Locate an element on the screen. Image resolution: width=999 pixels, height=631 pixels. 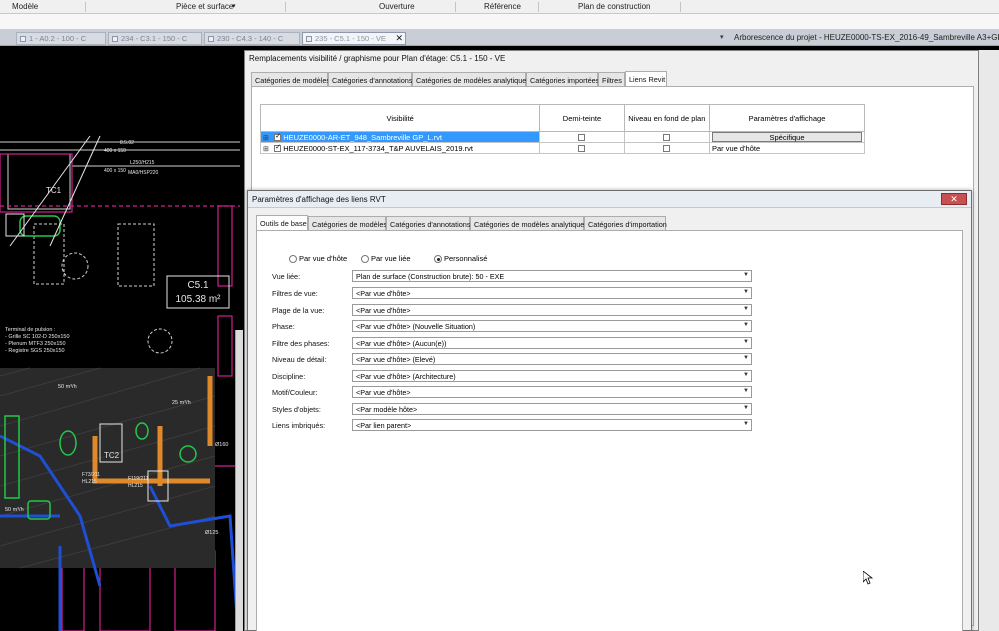
discipline-select: <Par vue d'hôte> (Architecture) ▼ is located at coordinates (552, 376).